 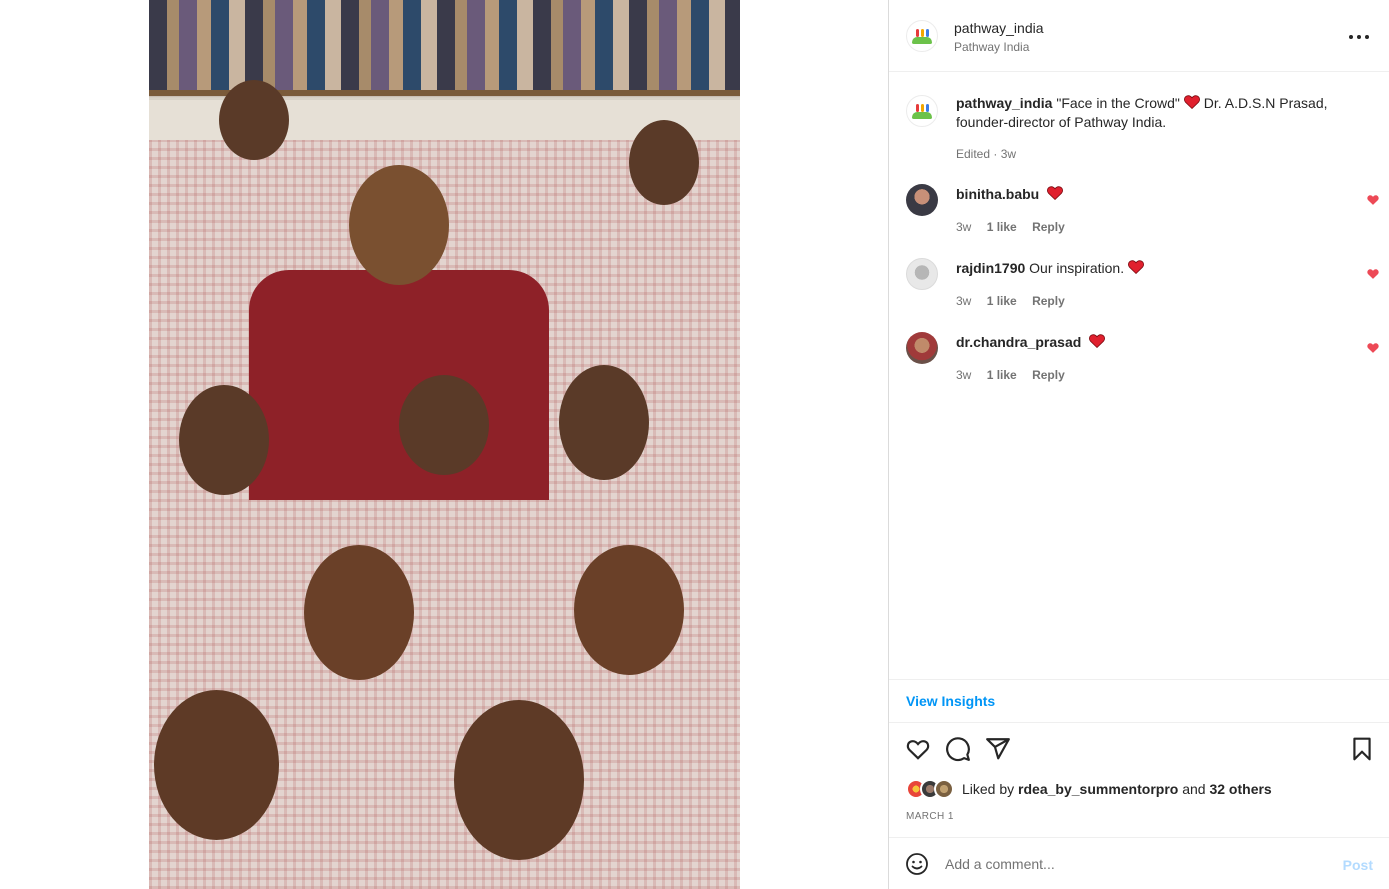 I want to click on comment-username: rajdin1790, so click(x=990, y=268).